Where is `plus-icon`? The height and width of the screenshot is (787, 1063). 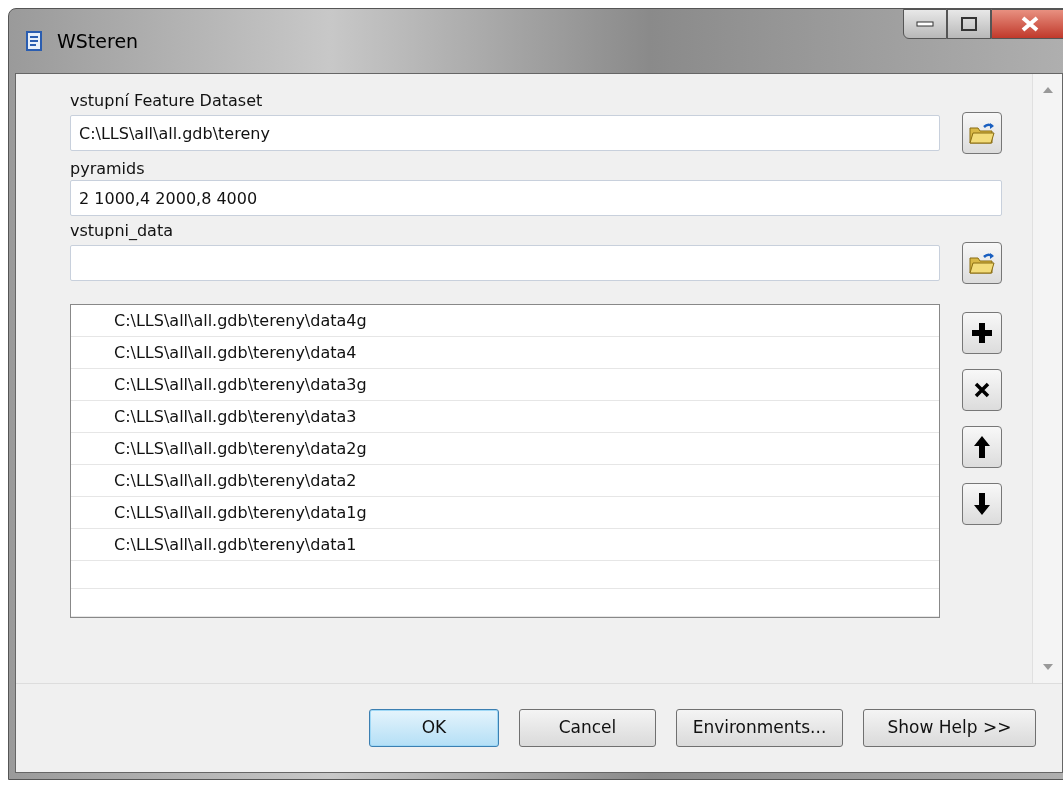
plus-icon is located at coordinates (982, 333).